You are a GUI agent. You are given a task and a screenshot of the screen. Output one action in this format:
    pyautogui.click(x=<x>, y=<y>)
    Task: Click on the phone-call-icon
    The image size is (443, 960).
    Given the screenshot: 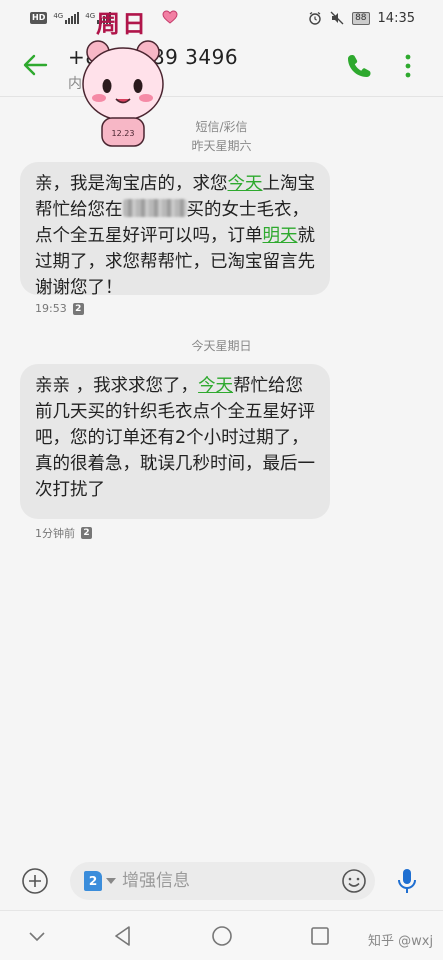 What is the action you would take?
    pyautogui.click(x=359, y=66)
    